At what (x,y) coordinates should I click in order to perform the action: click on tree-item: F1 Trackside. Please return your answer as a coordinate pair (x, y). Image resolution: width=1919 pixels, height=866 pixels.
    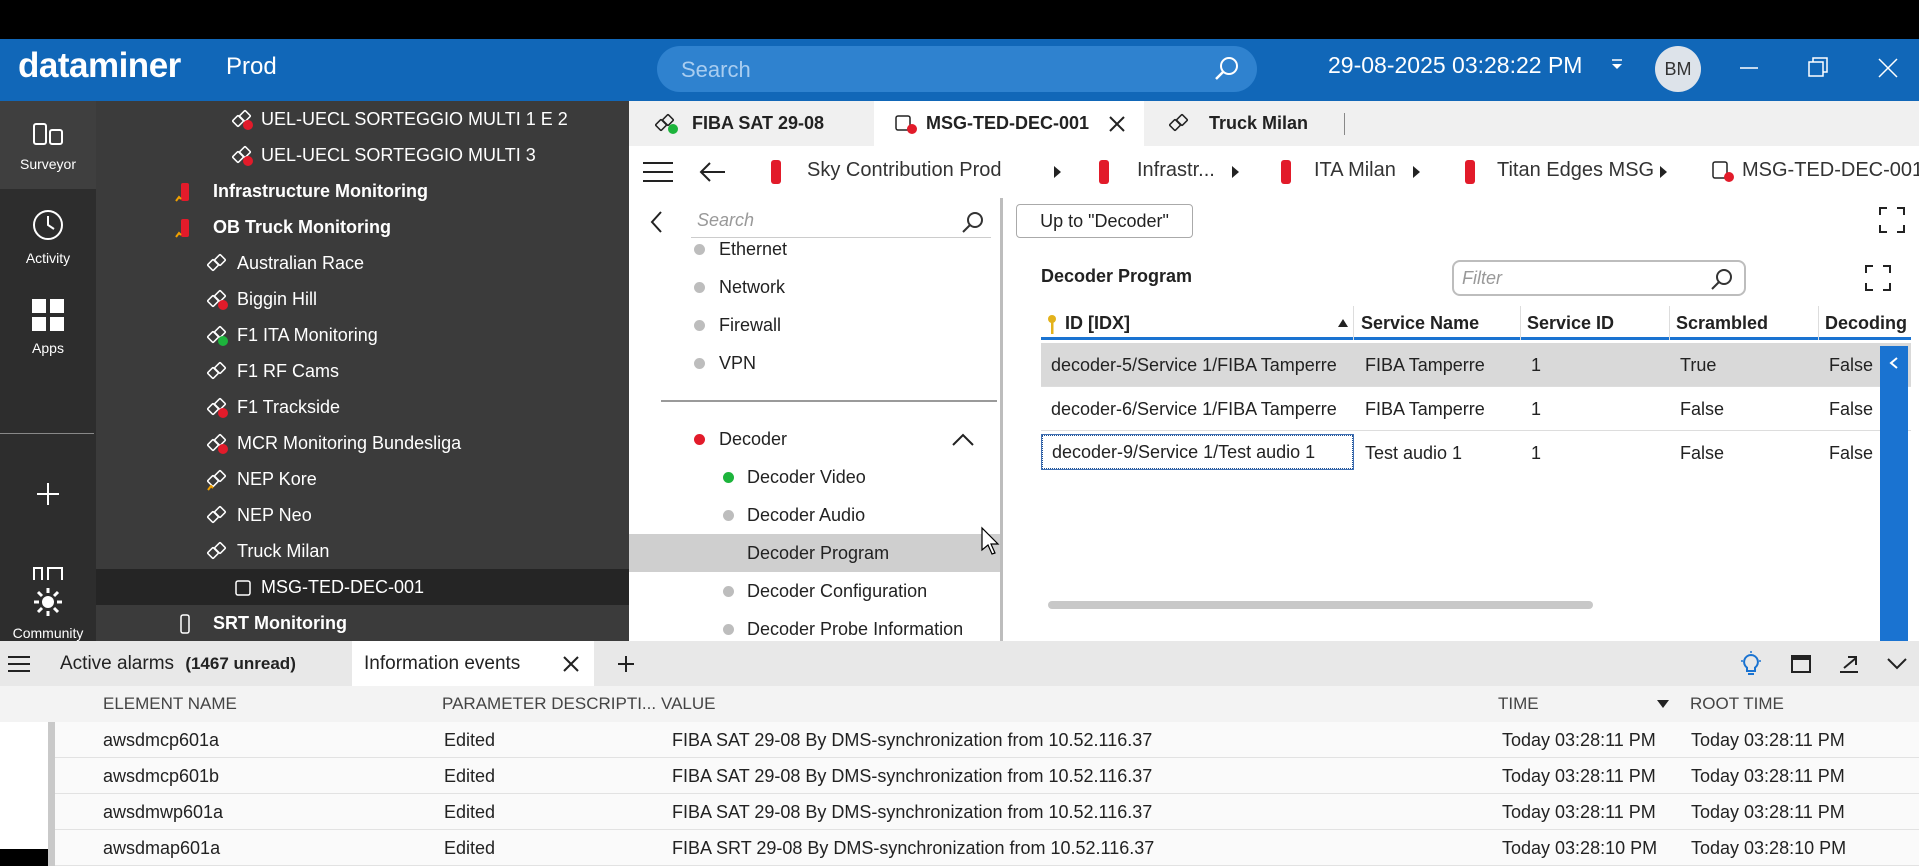
    Looking at the image, I should click on (362, 407).